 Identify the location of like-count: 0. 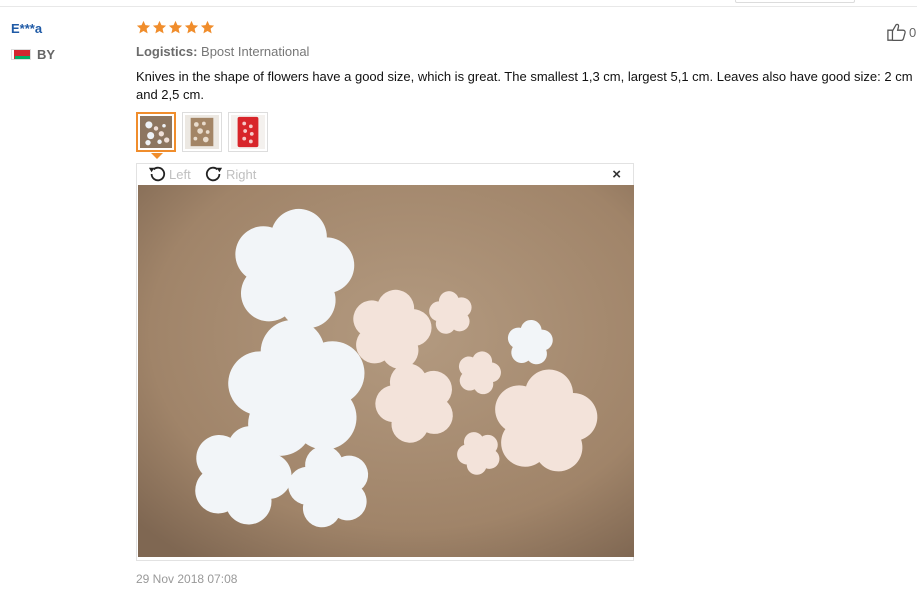
(913, 32).